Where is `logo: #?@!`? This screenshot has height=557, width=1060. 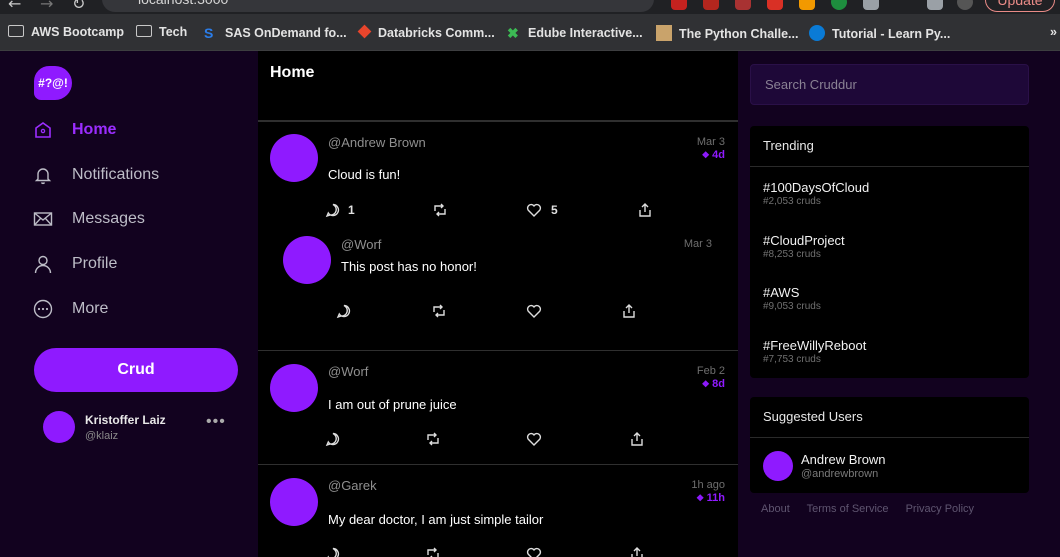
logo: #?@! is located at coordinates (53, 83).